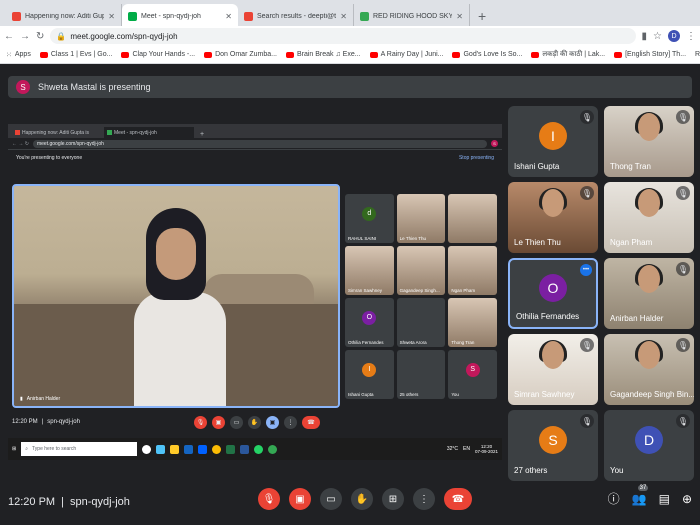 This screenshot has height=525, width=700. I want to click on participant-tile: S 🎙 27 others, so click(553, 445).